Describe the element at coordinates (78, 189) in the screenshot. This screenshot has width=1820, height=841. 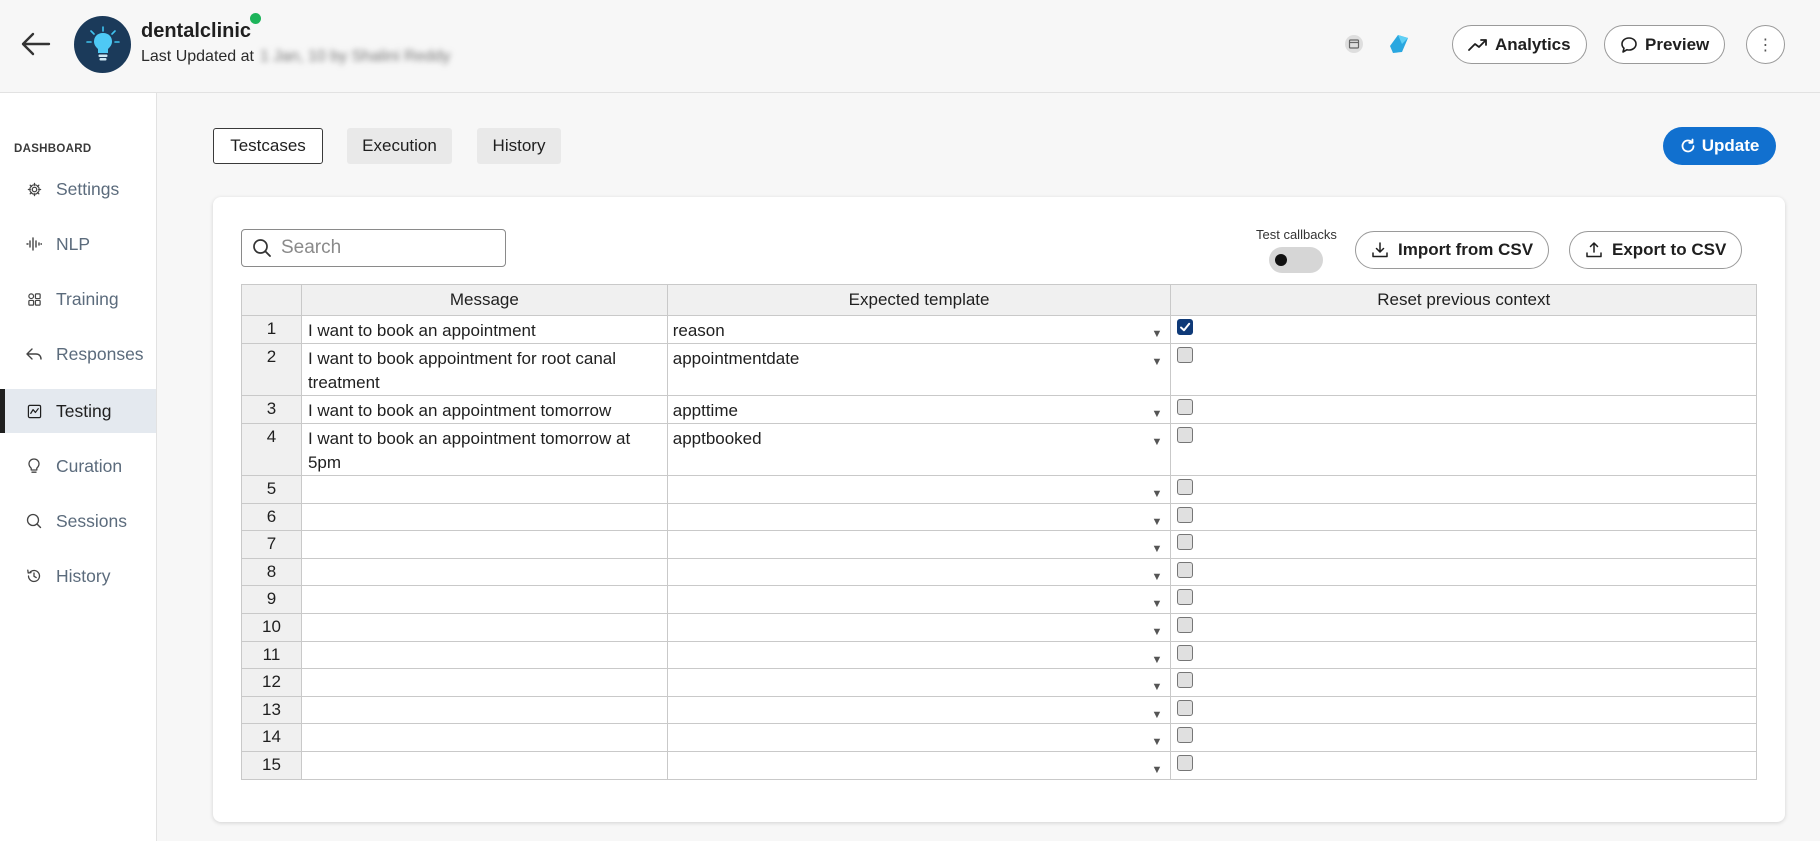
I see `sidebar-item-settings: Settings` at that location.